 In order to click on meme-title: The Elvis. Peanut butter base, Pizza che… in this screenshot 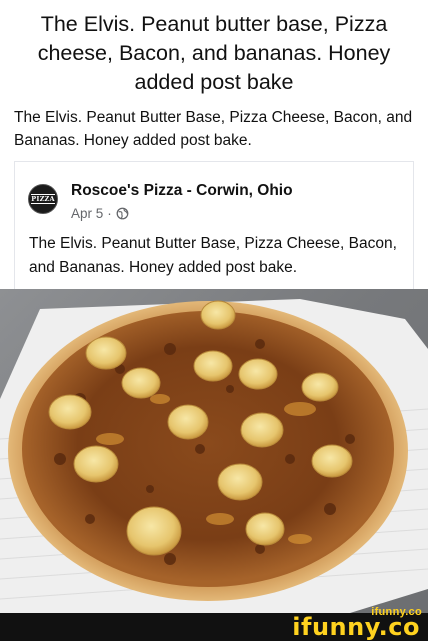, I will do `click(214, 53)`.